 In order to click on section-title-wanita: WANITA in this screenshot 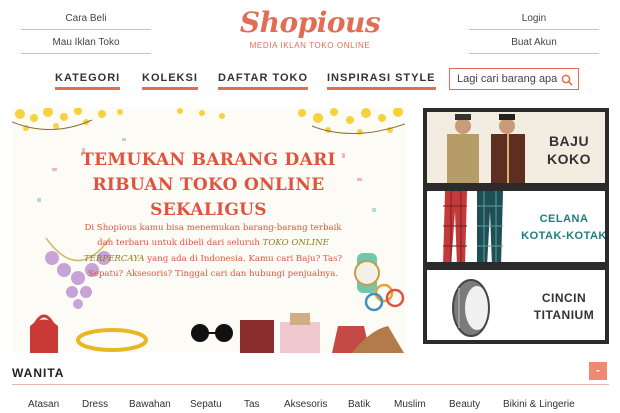, I will do `click(38, 373)`.